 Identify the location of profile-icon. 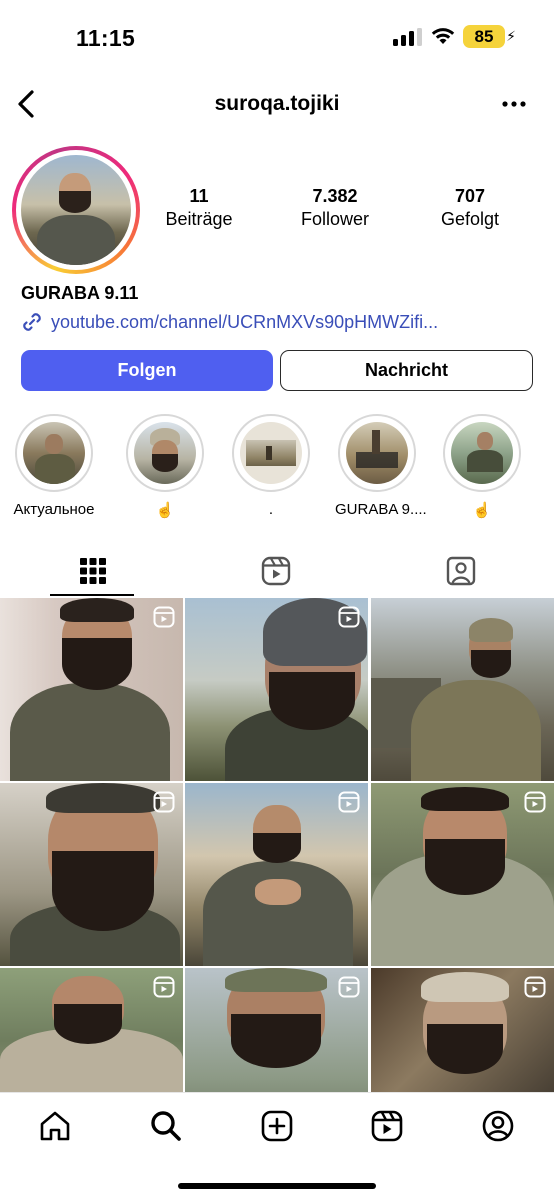
(498, 1126).